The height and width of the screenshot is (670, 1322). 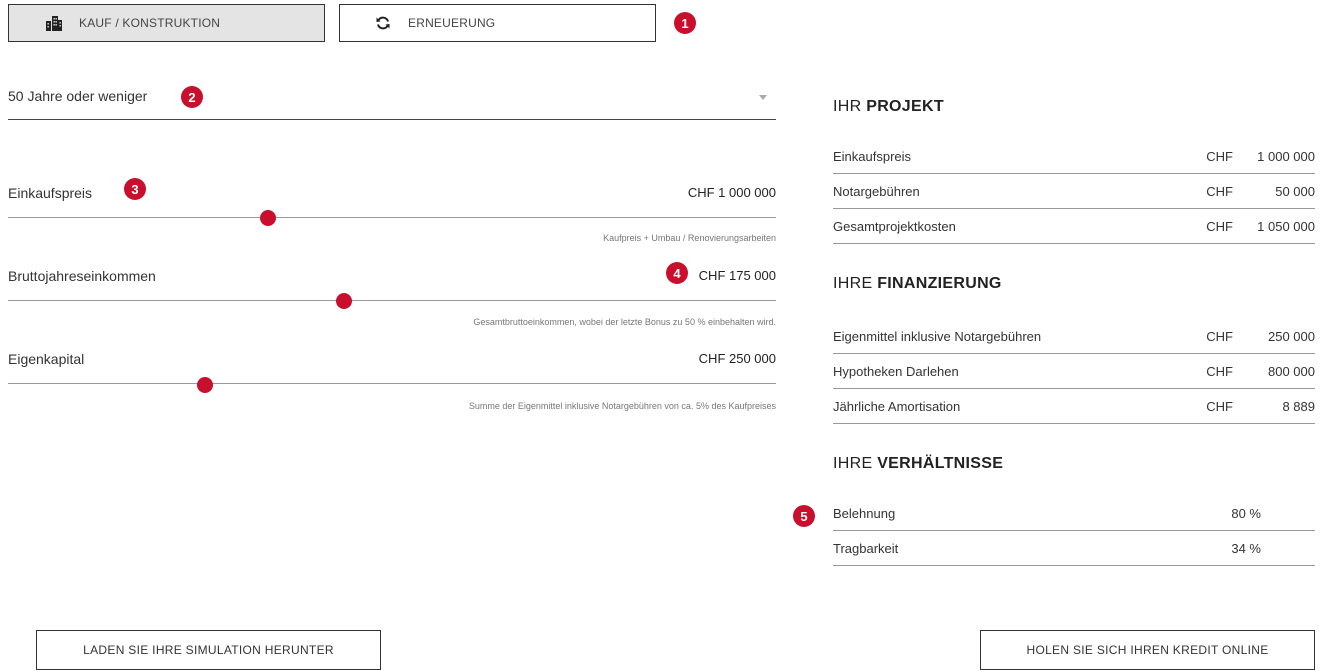 I want to click on project-row: Notargebühren CHF 50 000, so click(x=1074, y=193).